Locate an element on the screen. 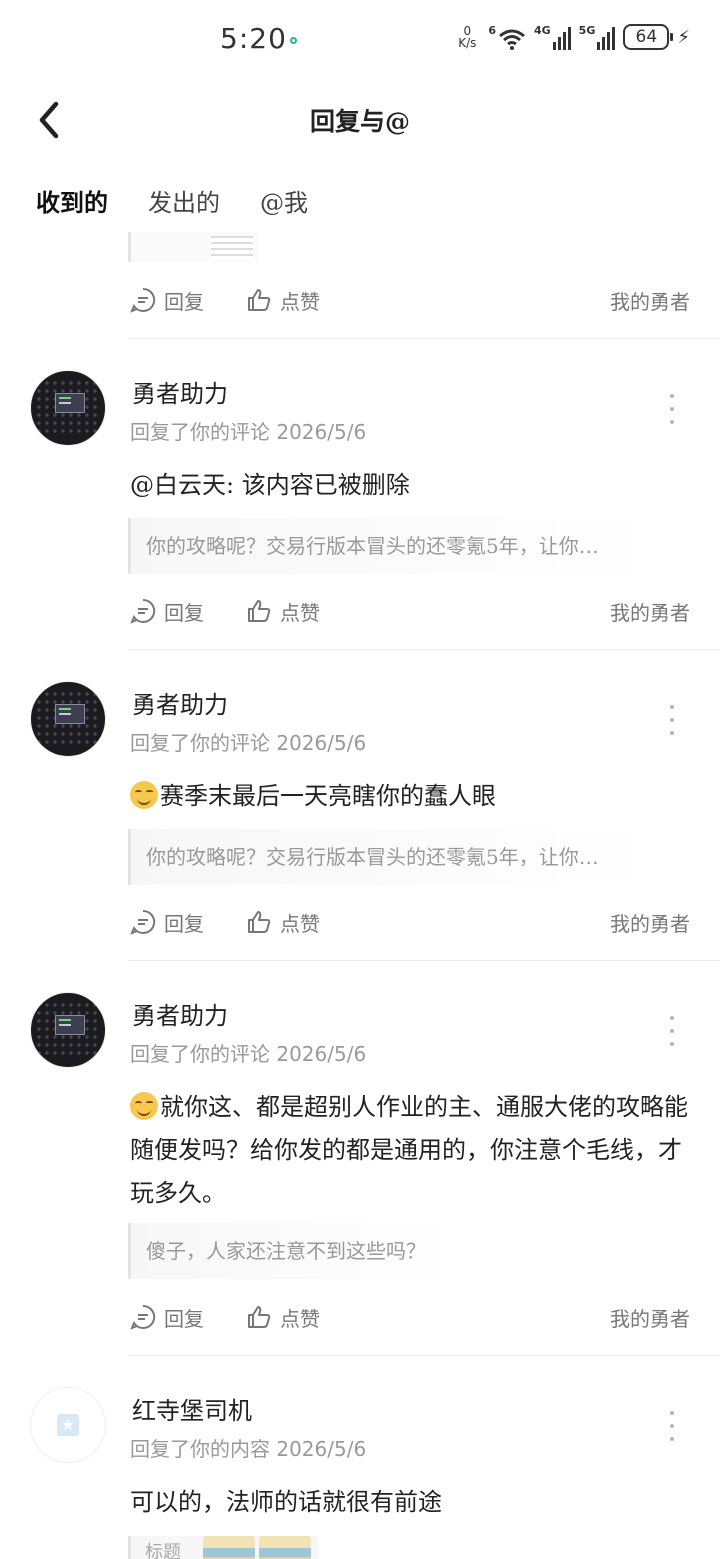 The height and width of the screenshot is (1559, 720). default-avatar-icon: ★ is located at coordinates (68, 1425).